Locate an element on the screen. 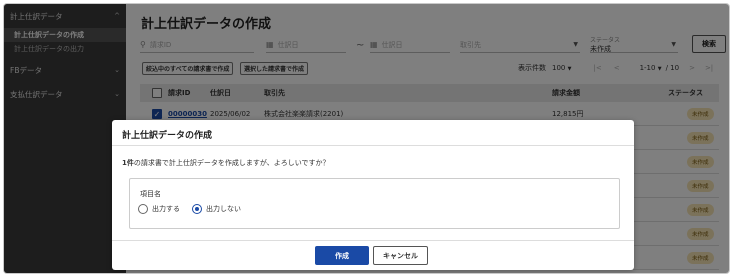 The width and height of the screenshot is (735, 278). radio-no-output: 出力しない is located at coordinates (216, 209).